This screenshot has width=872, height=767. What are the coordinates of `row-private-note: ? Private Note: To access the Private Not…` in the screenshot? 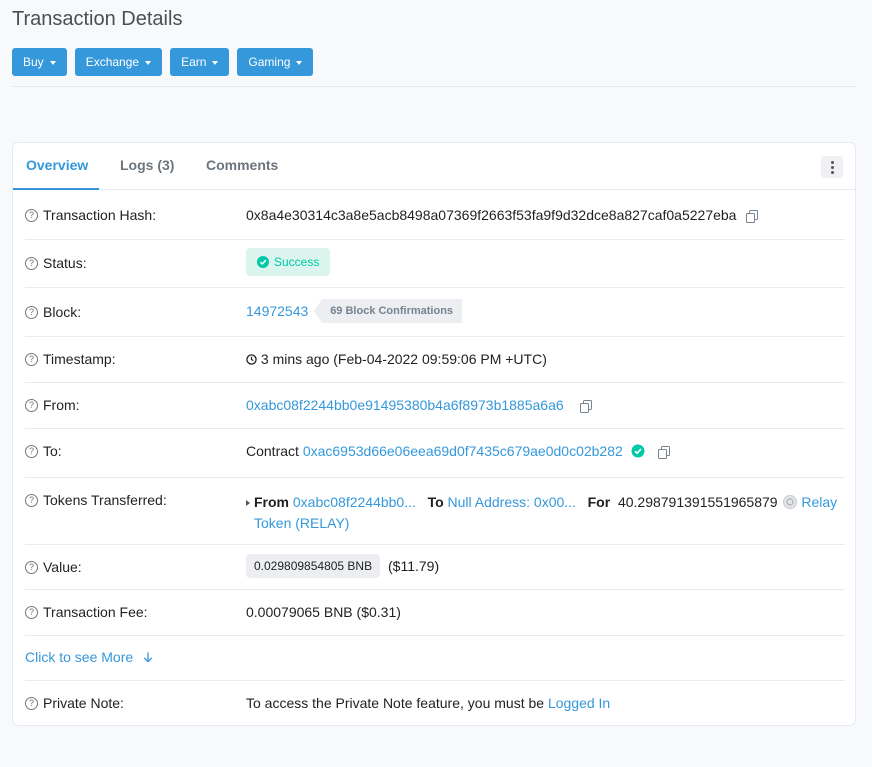 It's located at (435, 703).